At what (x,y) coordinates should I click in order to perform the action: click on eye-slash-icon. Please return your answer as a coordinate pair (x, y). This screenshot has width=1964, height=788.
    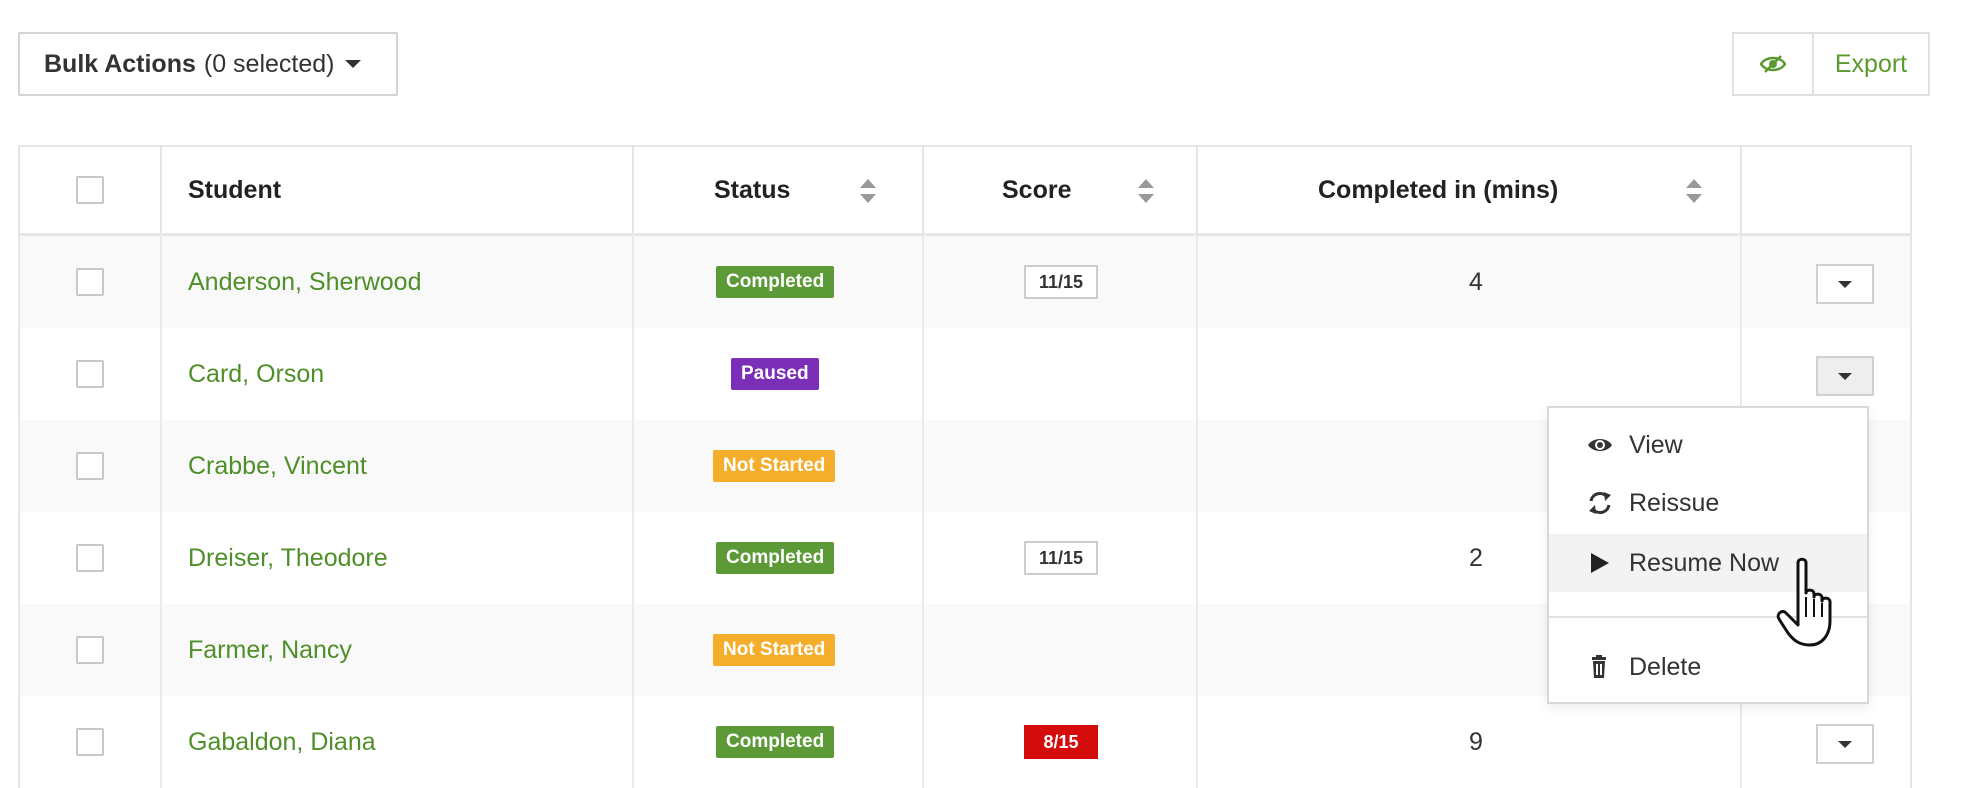
    Looking at the image, I should click on (1773, 64).